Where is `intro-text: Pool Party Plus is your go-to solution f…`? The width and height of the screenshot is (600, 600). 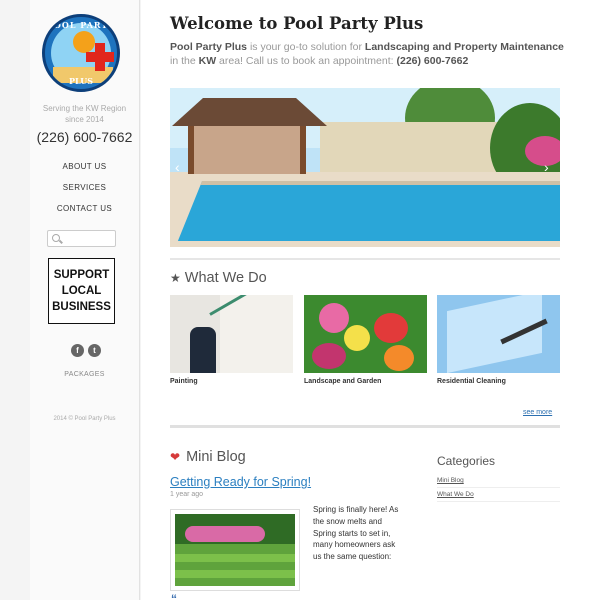 intro-text: Pool Party Plus is your go-to solution f… is located at coordinates (367, 54).